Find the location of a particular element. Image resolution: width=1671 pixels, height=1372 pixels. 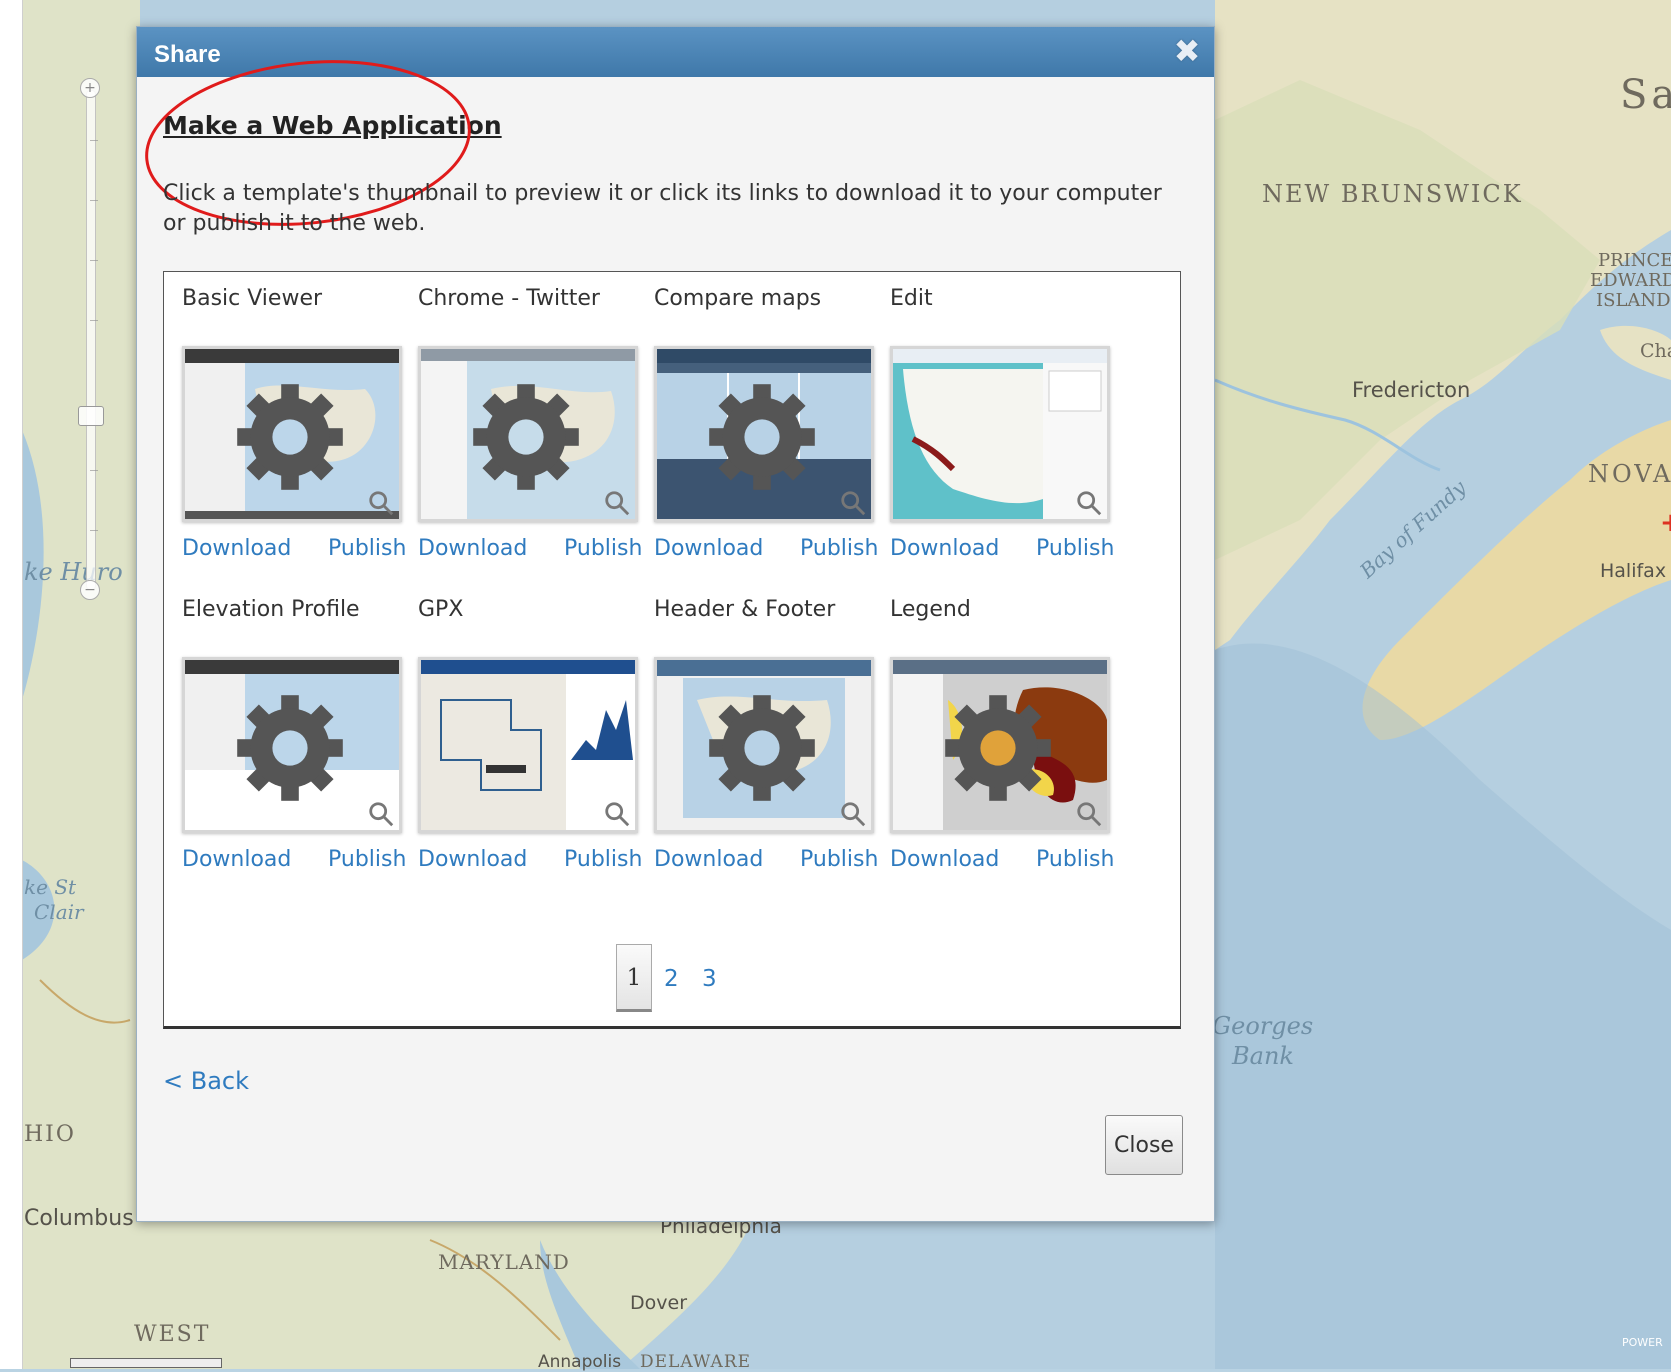

map-label-nova: NOVA is located at coordinates (1629, 474).